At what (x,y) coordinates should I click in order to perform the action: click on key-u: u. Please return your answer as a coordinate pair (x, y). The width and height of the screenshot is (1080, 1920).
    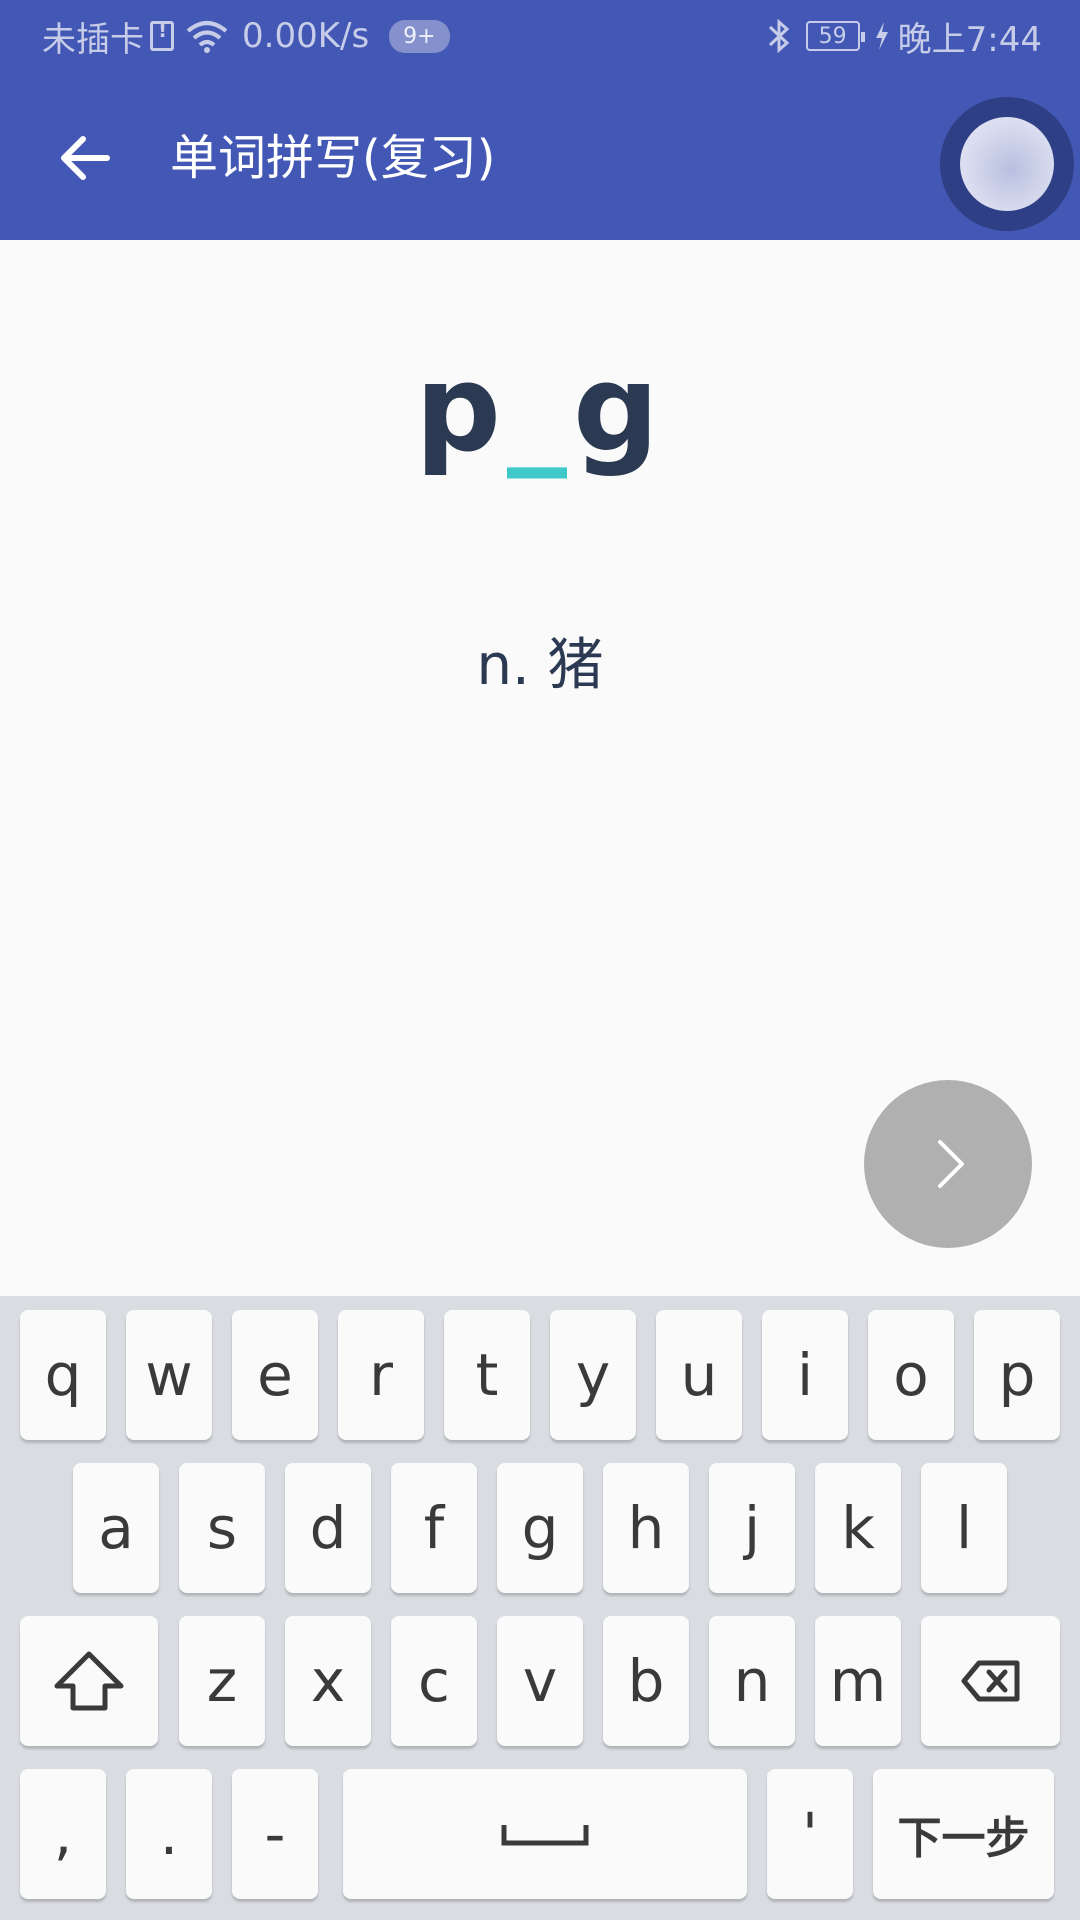
    Looking at the image, I should click on (699, 1375).